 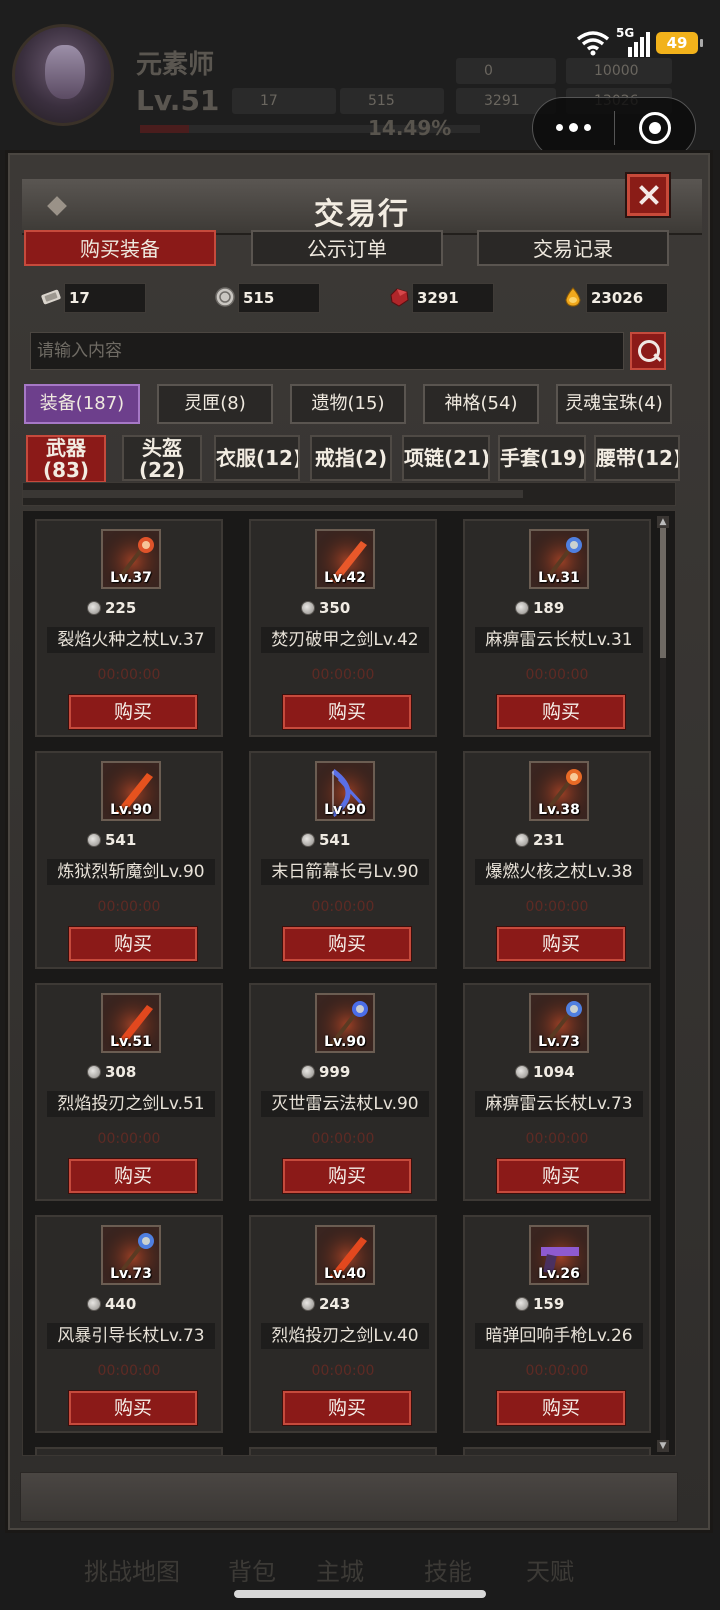 What do you see at coordinates (557, 860) in the screenshot?
I see `item-card: Lv.38 231 爆燃火核之杖Lv.38 00:00:00 购买` at bounding box center [557, 860].